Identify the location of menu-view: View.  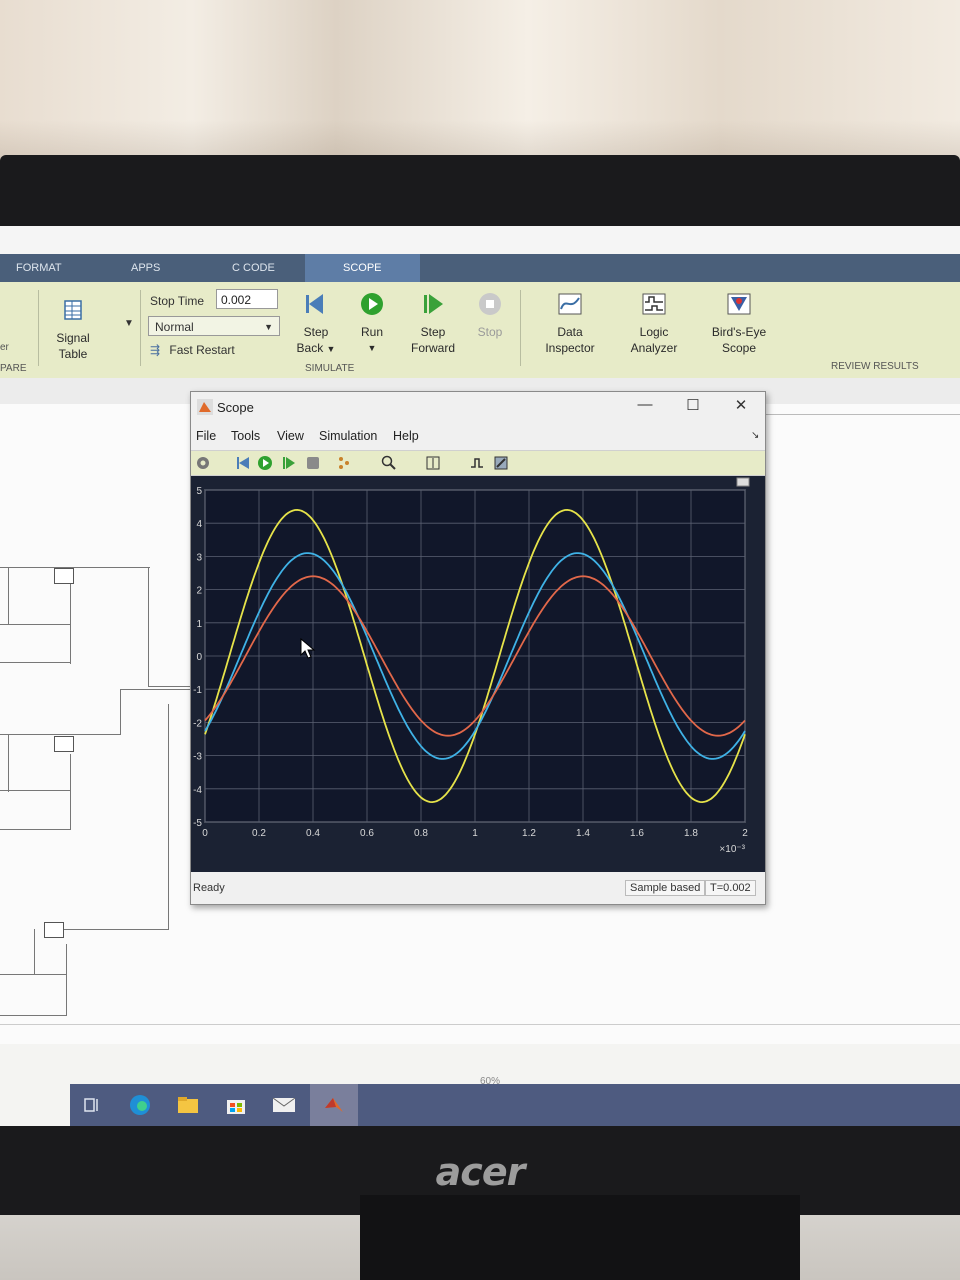
(290, 436).